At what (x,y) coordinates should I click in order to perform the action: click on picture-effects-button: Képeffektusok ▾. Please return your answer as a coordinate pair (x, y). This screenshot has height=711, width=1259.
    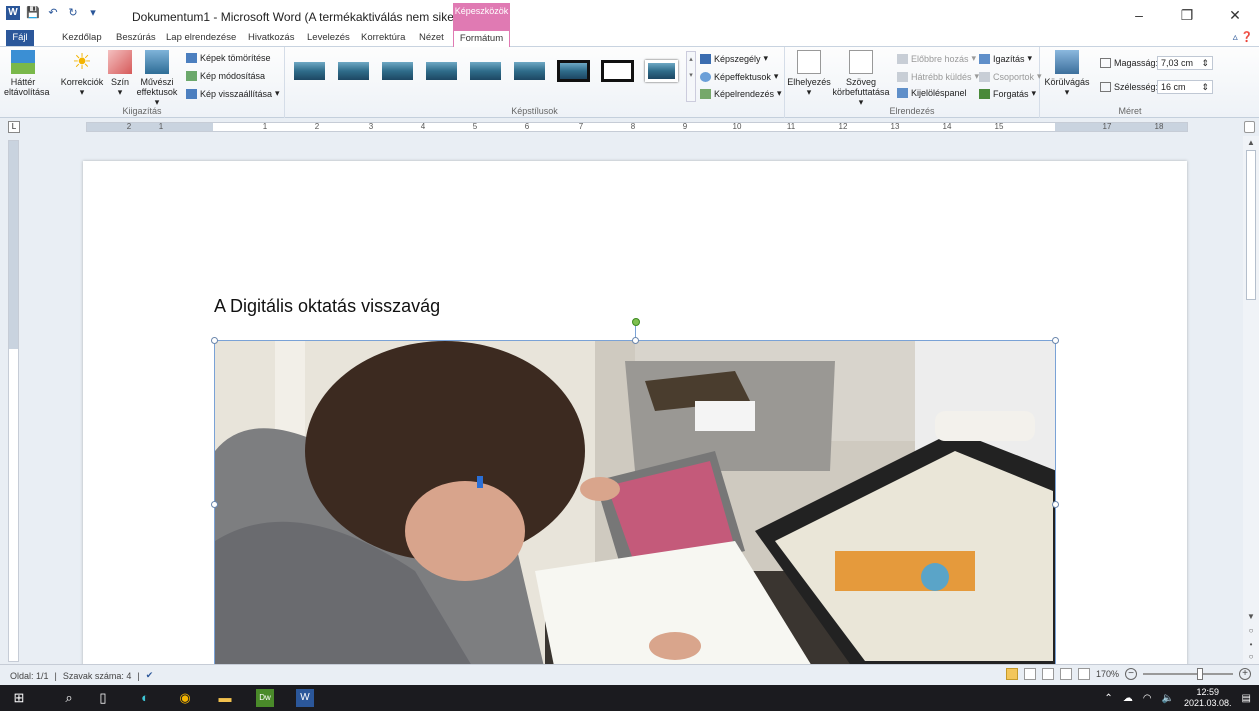
    Looking at the image, I should click on (739, 76).